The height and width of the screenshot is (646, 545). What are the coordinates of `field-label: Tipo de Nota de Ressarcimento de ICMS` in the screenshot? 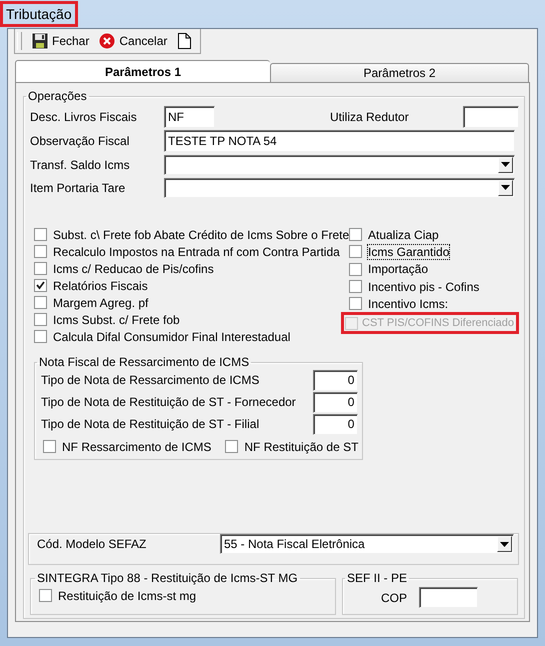 It's located at (150, 380).